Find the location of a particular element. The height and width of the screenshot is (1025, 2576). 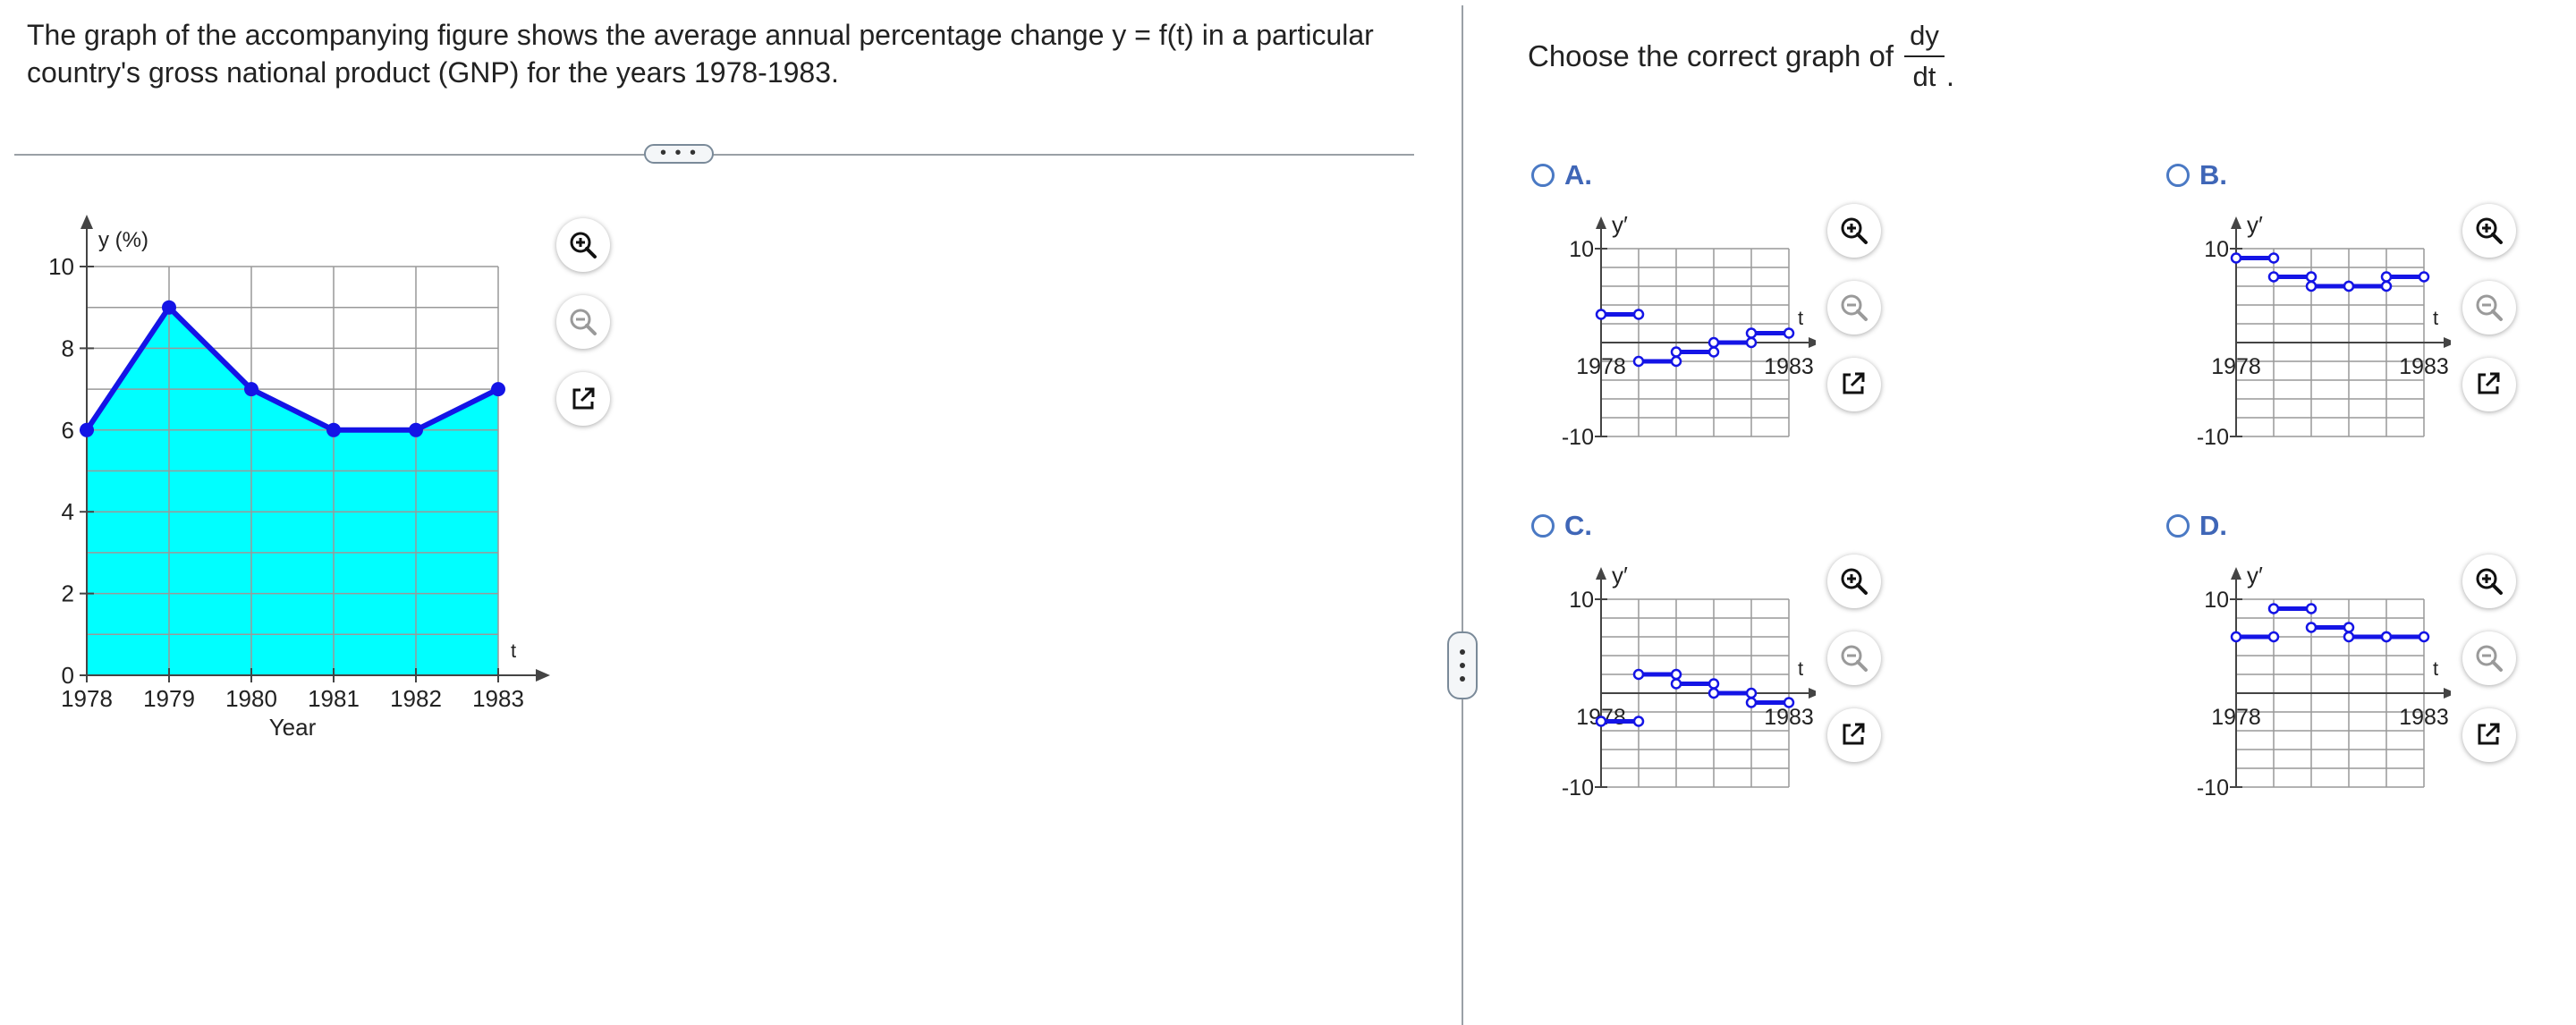

y-tick-label: 2 is located at coordinates (68, 594).